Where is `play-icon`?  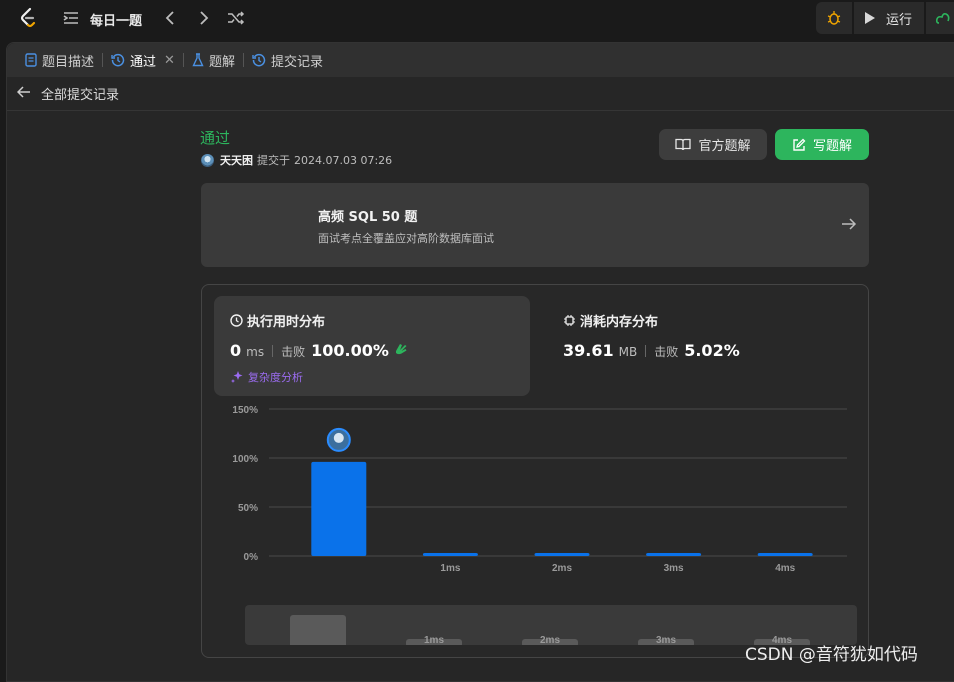 play-icon is located at coordinates (869, 18).